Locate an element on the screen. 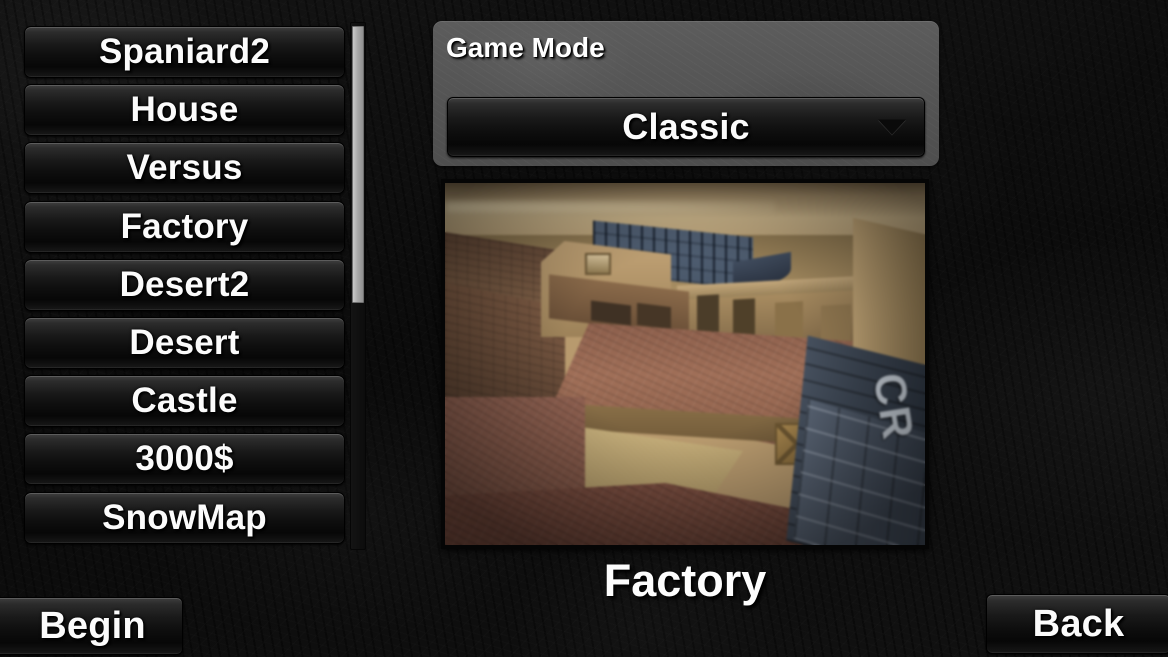 The height and width of the screenshot is (657, 1168). map-list-item-label: Desert2 is located at coordinates (184, 284).